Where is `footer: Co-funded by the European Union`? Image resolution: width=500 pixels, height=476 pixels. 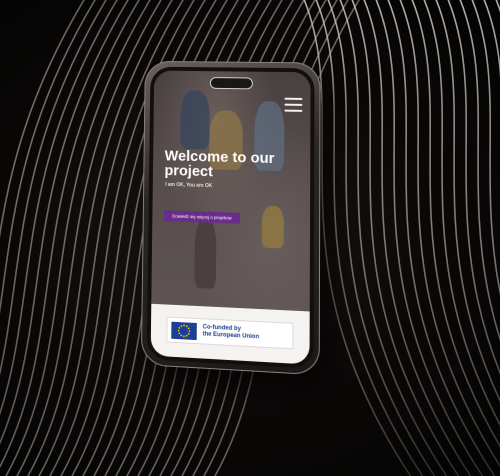 footer: Co-funded by the European Union is located at coordinates (230, 334).